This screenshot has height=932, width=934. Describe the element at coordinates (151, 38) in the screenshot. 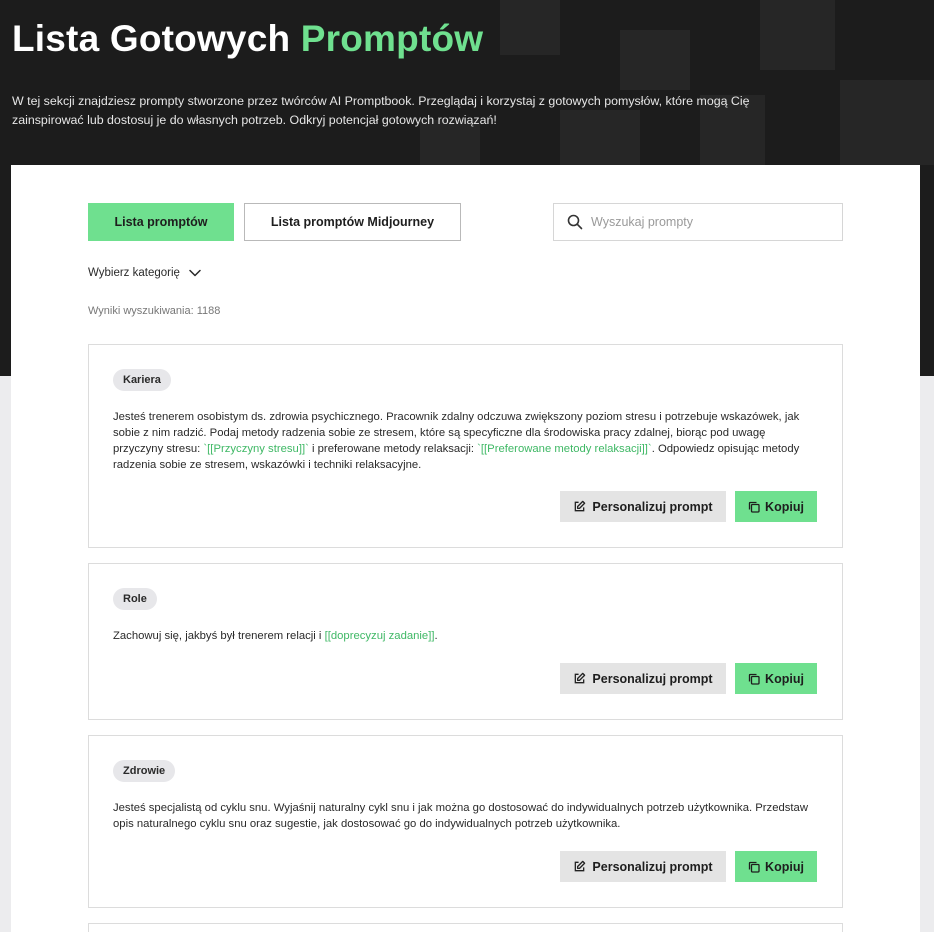

I see `page-title-main: Lista Gotowych` at that location.